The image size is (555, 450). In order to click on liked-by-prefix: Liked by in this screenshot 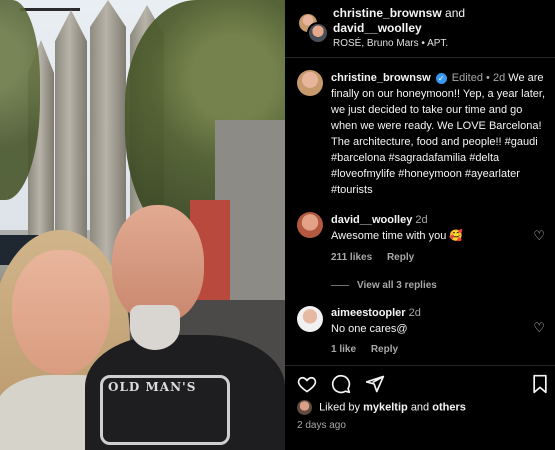, I will do `click(340, 407)`.